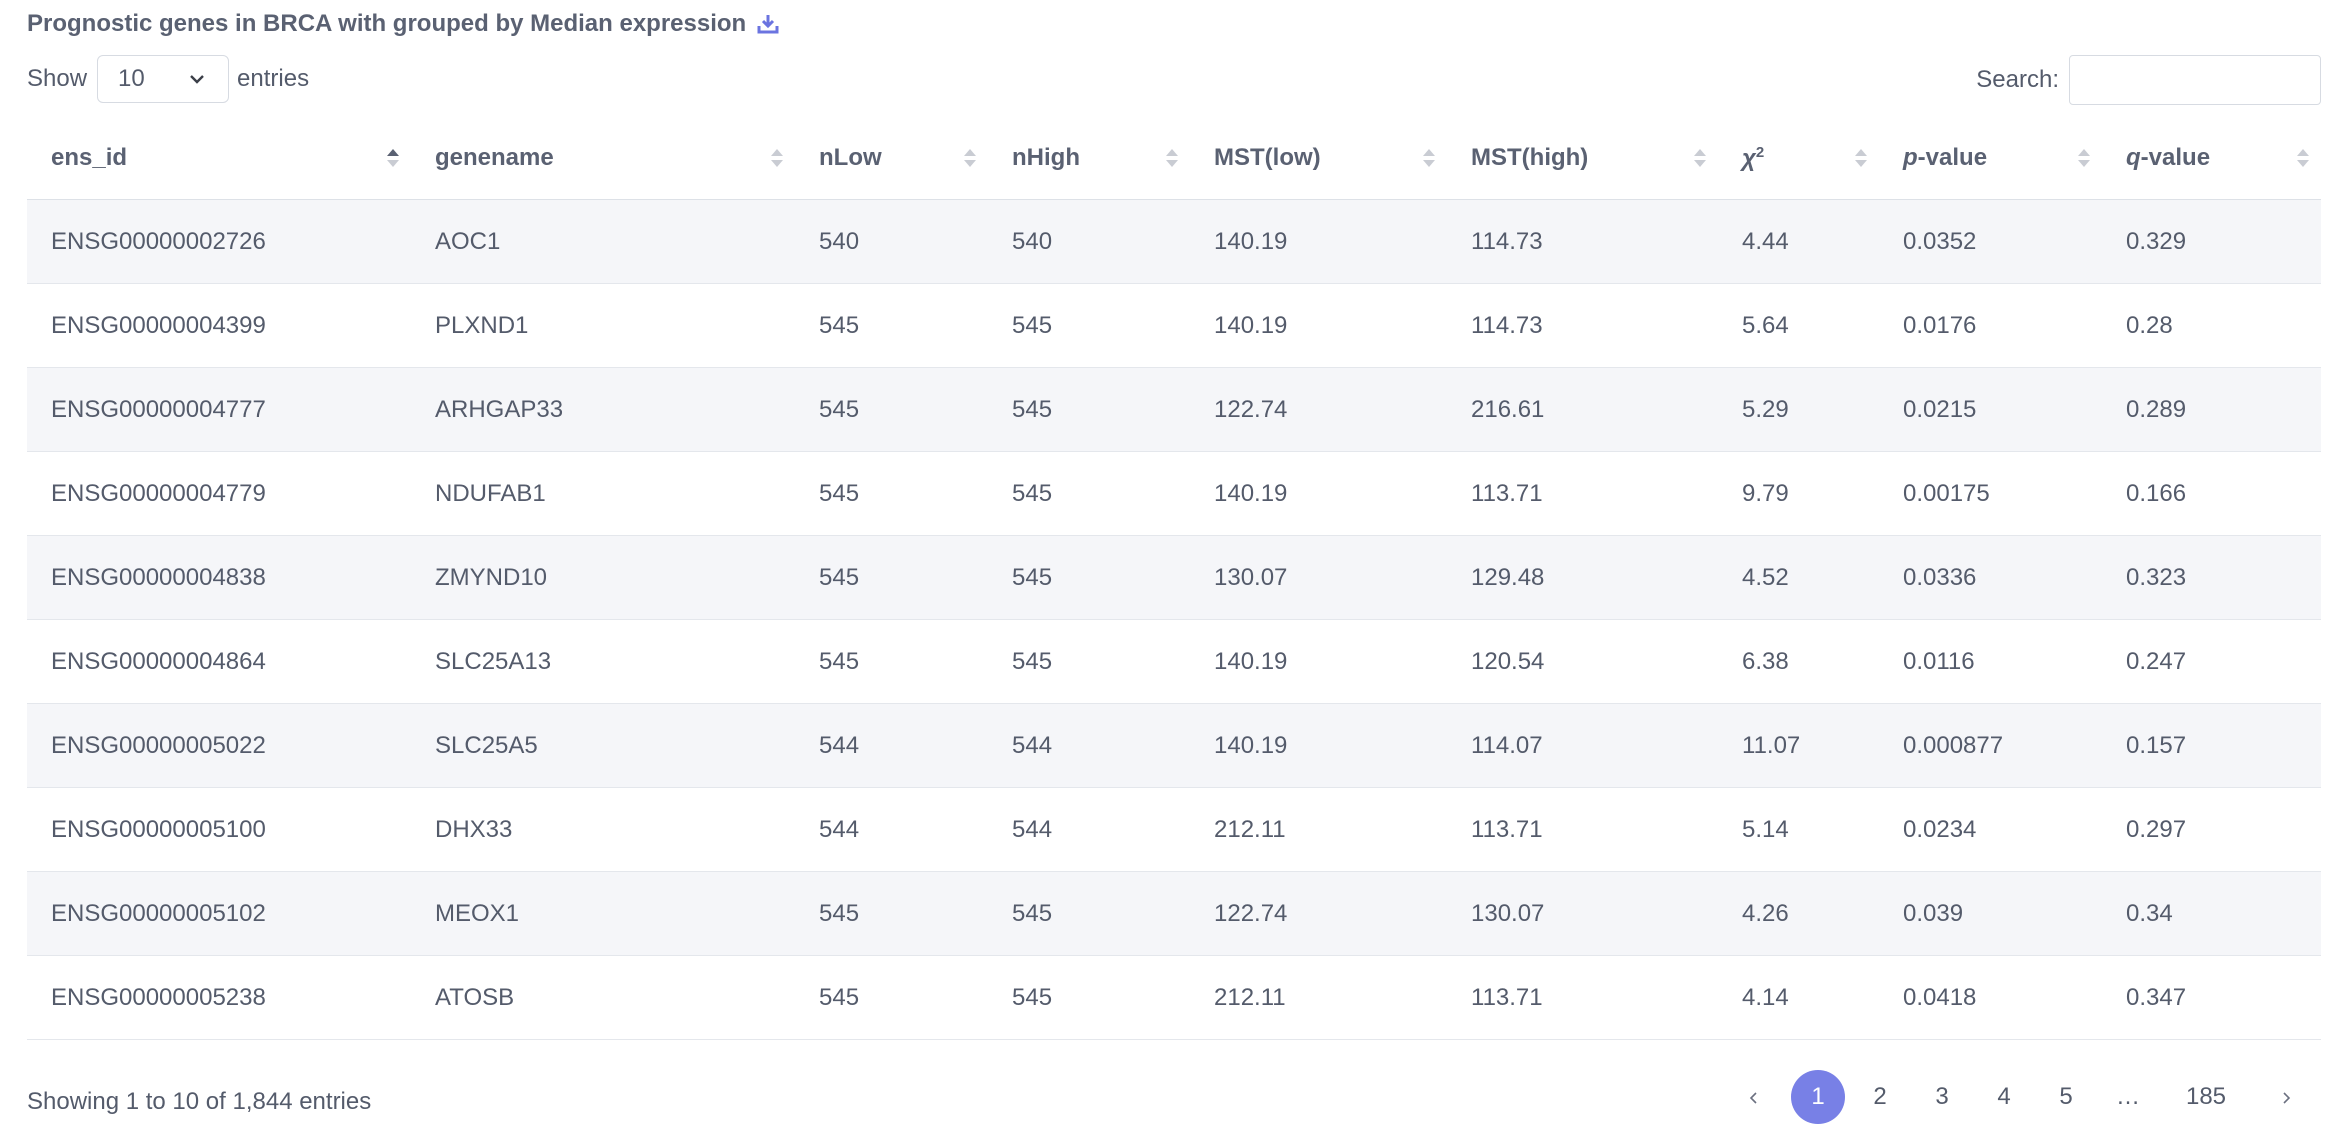 The image size is (2340, 1134). What do you see at coordinates (1582, 745) in the screenshot?
I see `cell-msthigh: 114.07` at bounding box center [1582, 745].